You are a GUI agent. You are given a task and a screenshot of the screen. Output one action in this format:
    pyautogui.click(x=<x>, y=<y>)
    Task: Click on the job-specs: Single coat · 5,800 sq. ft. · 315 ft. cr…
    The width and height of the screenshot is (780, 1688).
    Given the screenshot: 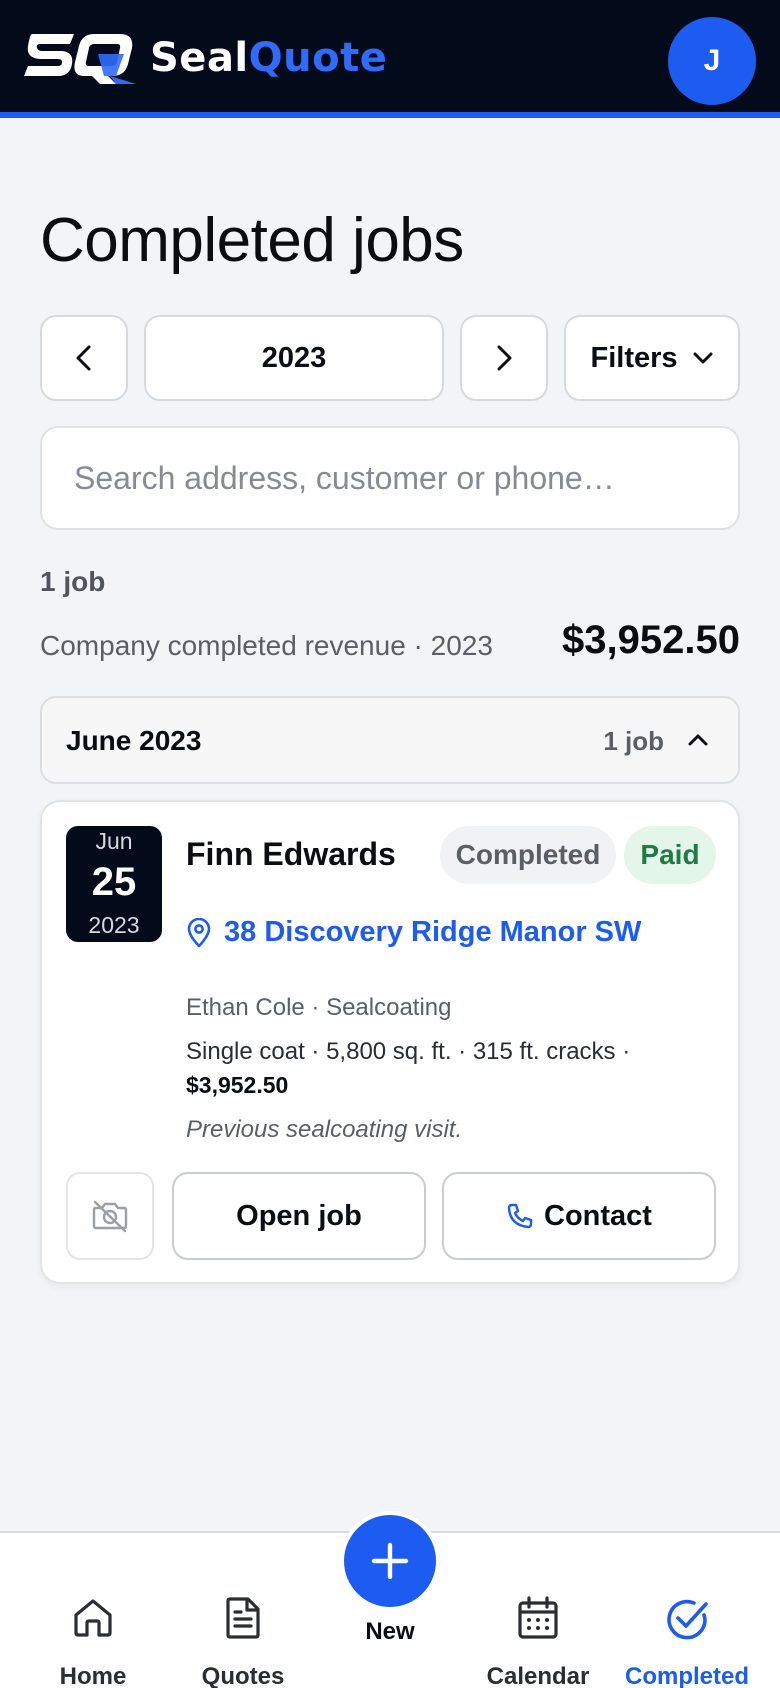 What is the action you would take?
    pyautogui.click(x=408, y=1051)
    